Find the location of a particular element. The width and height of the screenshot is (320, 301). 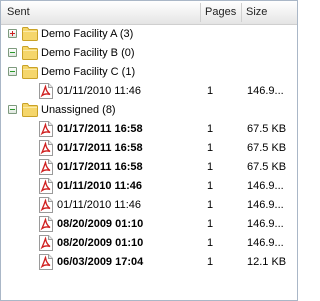

tree-row-folder: Demo Facility B (0) is located at coordinates (149, 53).